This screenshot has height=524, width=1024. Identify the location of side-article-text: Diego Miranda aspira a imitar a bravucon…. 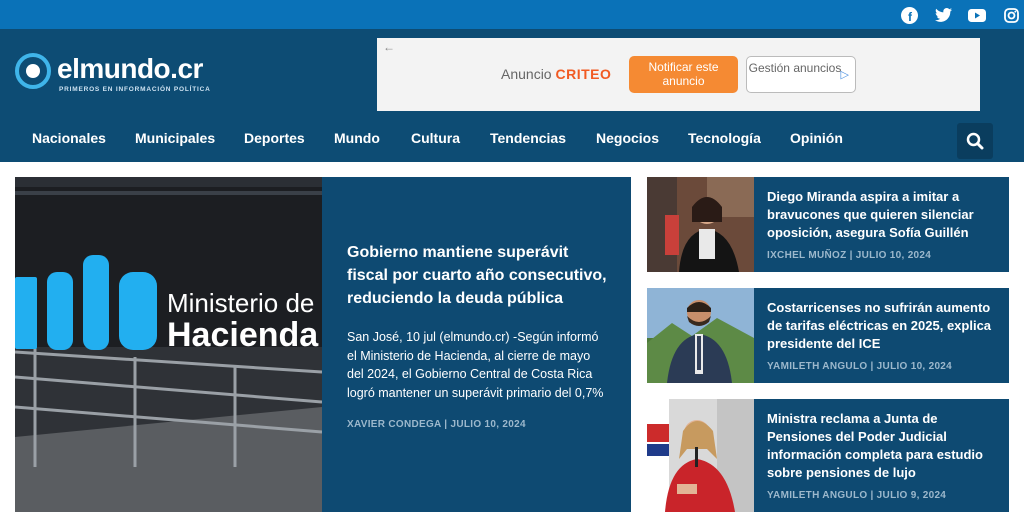
(882, 224).